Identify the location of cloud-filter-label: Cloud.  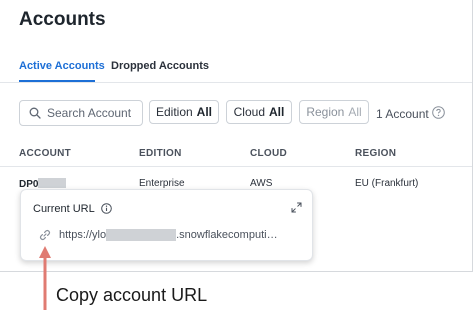
(249, 112).